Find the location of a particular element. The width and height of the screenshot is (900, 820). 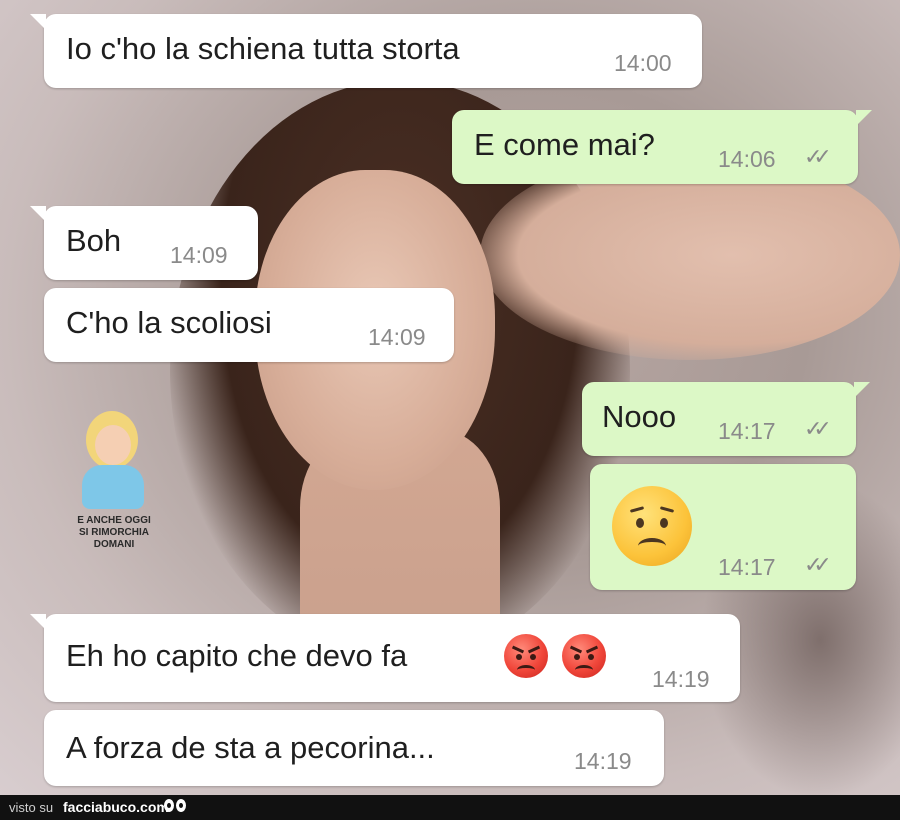

worried-face-emoji is located at coordinates (652, 526).